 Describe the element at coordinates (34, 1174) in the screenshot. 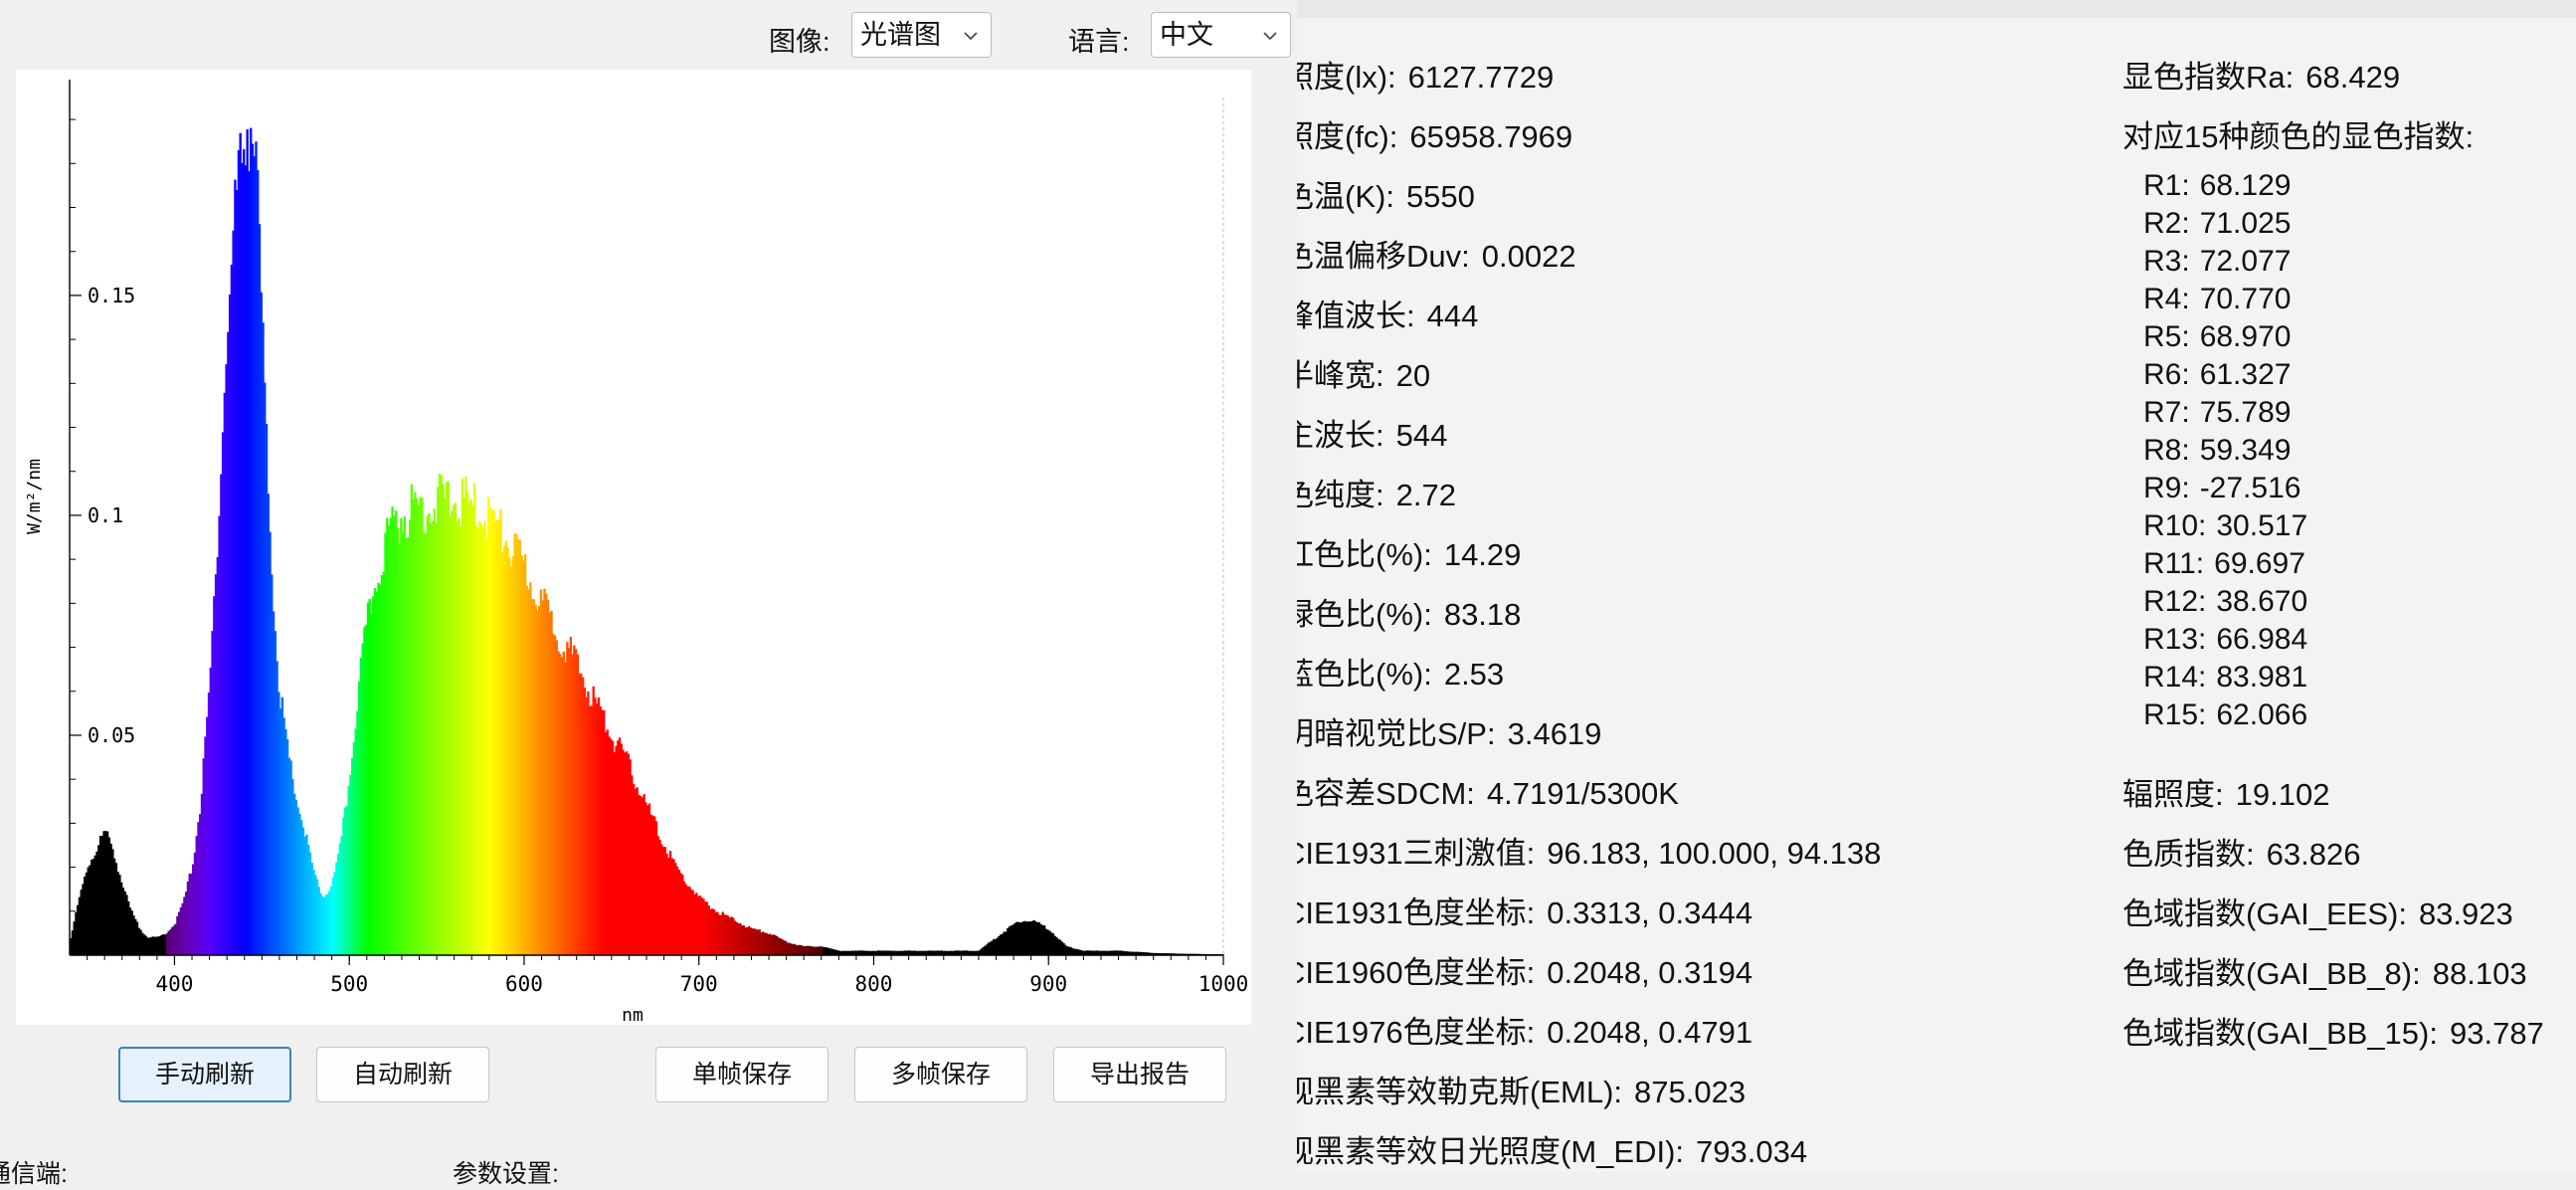

I see `comm-port-label: 通信端:` at that location.